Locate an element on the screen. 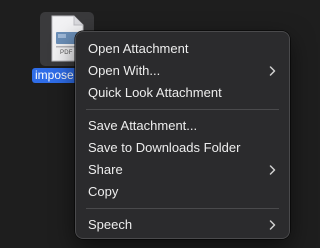 This screenshot has height=248, width=320. menu-item-copy: Copy is located at coordinates (182, 192).